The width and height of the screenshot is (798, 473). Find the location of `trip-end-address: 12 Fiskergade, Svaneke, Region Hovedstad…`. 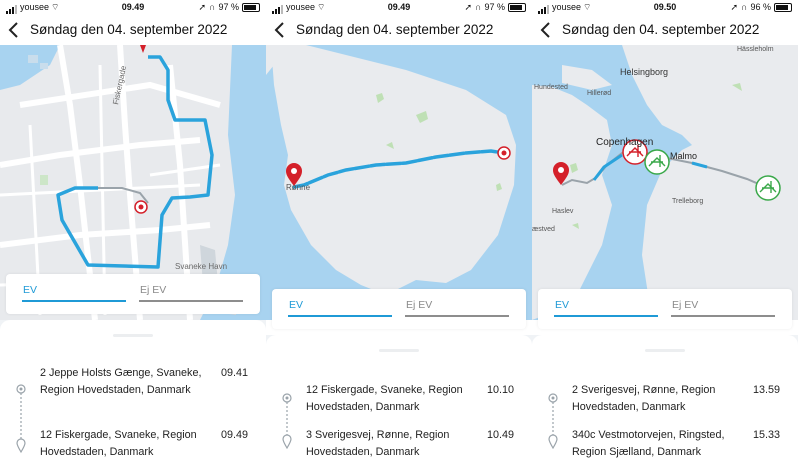

trip-end-address: 12 Fiskergade, Svaneke, Region Hovedstad… is located at coordinates (118, 443).